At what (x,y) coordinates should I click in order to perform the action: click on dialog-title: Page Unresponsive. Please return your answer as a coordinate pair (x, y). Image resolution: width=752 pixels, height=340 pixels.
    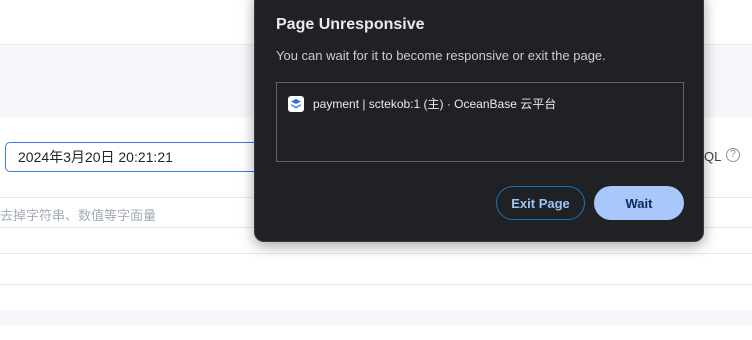
    Looking at the image, I should click on (350, 24).